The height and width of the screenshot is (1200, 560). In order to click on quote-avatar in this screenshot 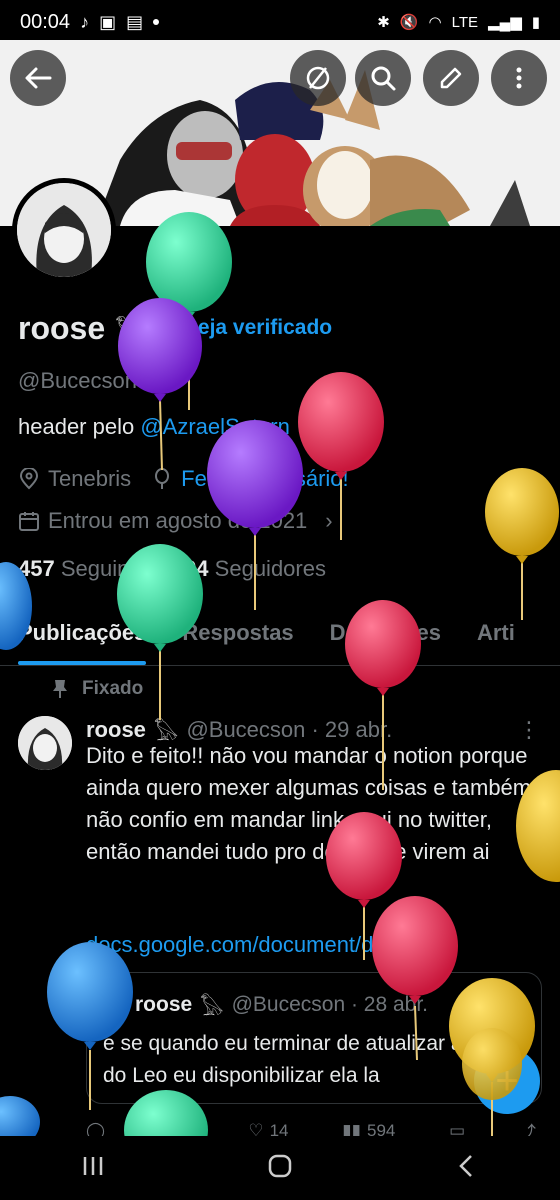, I will do `click(115, 1004)`.